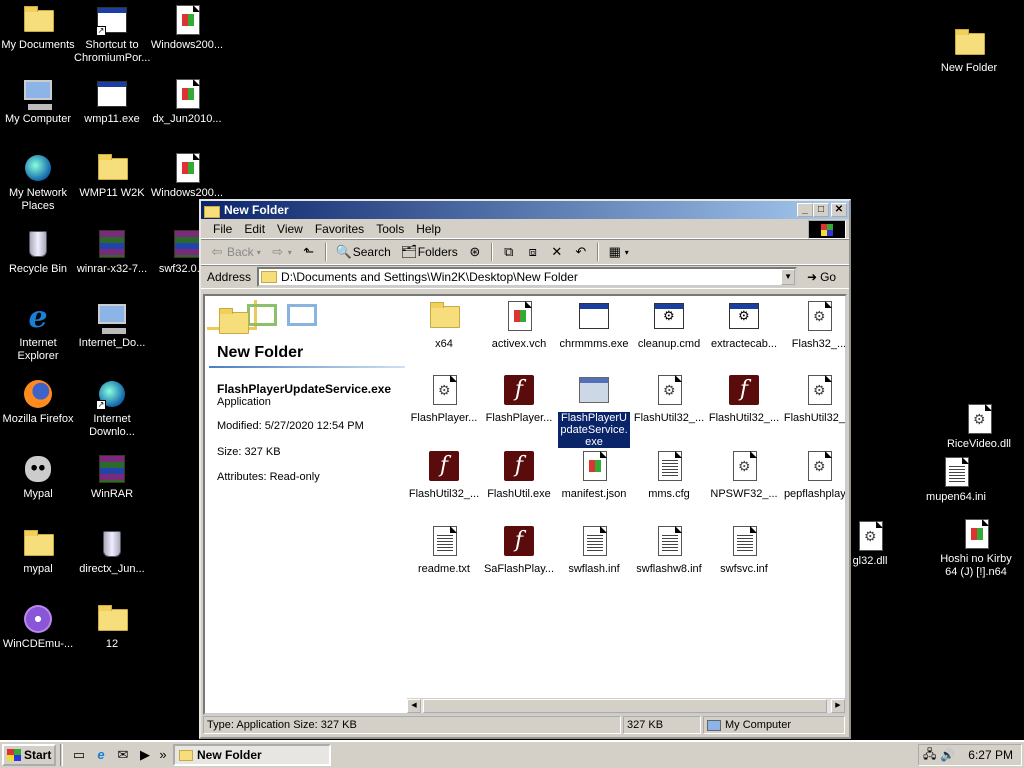  Describe the element at coordinates (38, 419) in the screenshot. I see `desktop-icon-label: Mozilla Firefox` at that location.